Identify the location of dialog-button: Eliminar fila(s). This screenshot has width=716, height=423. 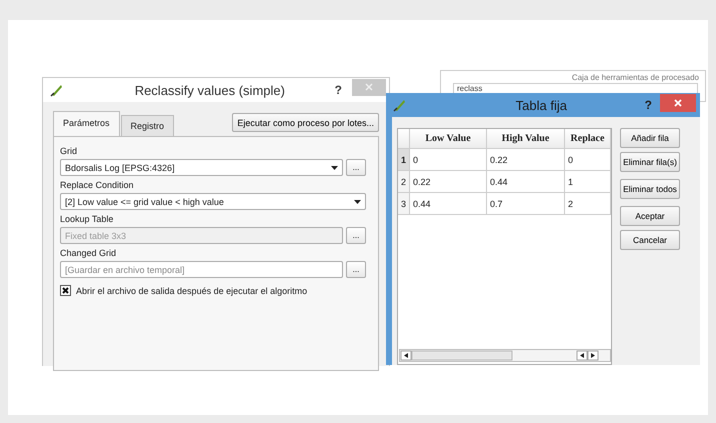
(650, 162).